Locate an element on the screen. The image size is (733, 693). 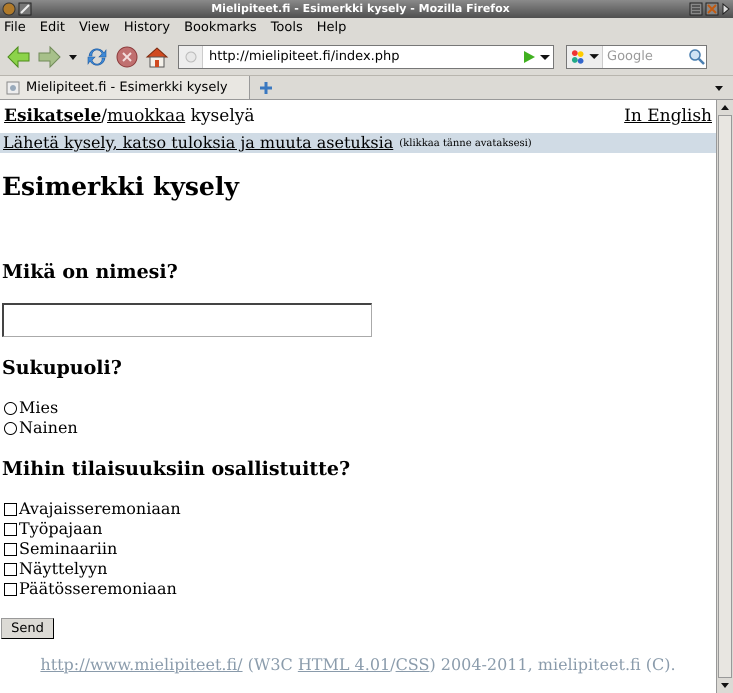
option-label: Nainen is located at coordinates (48, 428).